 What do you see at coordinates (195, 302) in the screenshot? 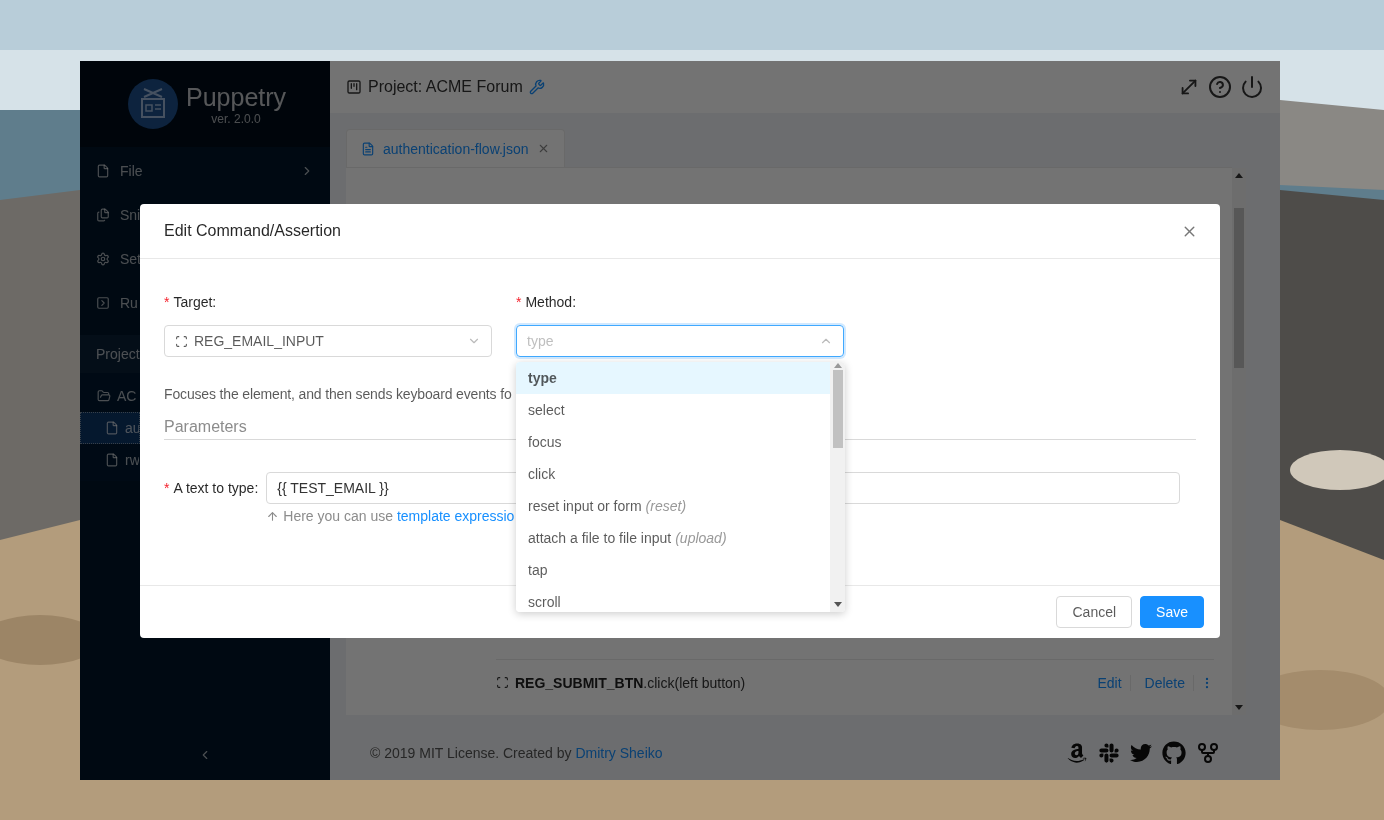
I see `field-label: Target:` at bounding box center [195, 302].